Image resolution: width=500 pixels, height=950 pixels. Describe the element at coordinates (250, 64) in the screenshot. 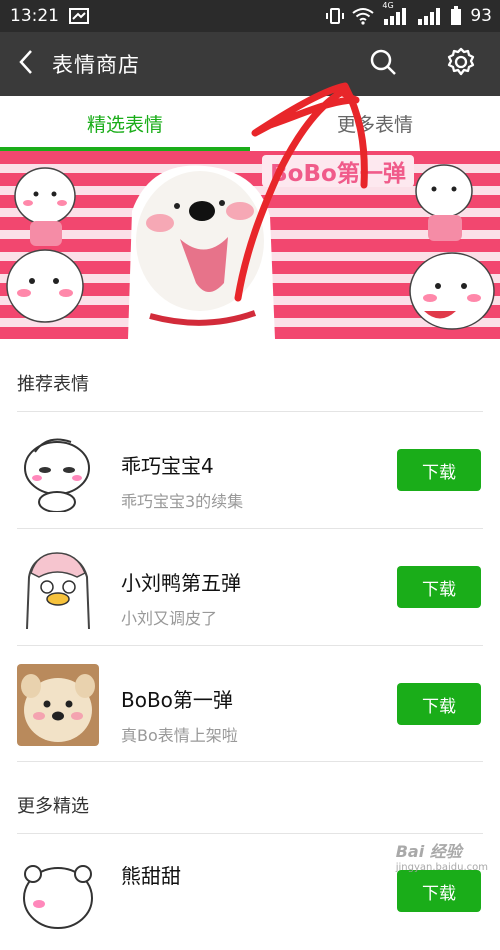

I see `title-bar: 表情商店` at that location.